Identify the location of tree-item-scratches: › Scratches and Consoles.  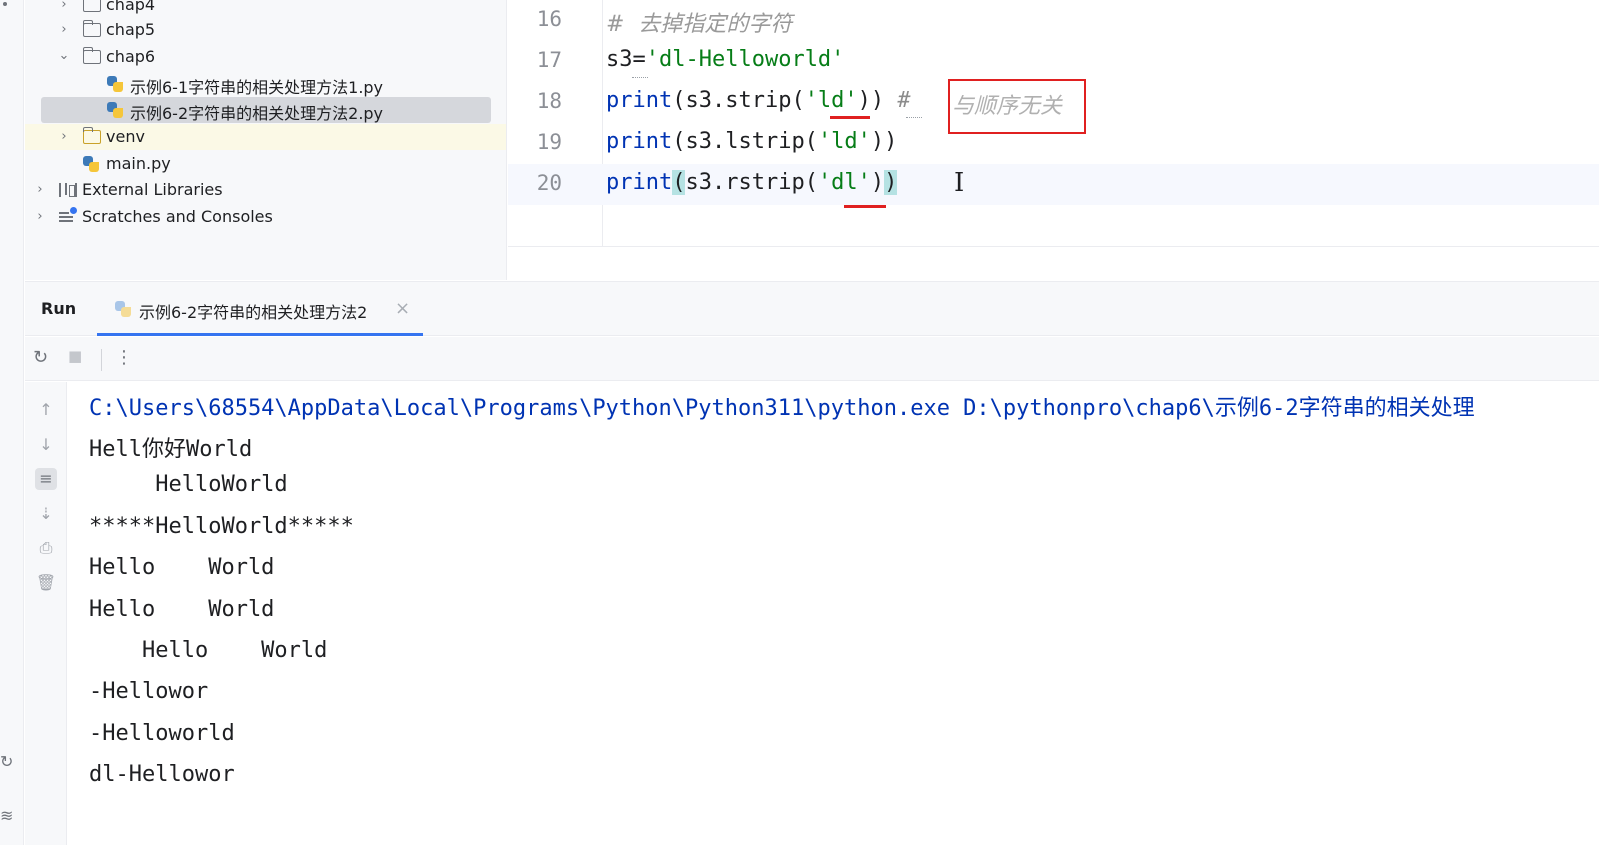
(265, 217).